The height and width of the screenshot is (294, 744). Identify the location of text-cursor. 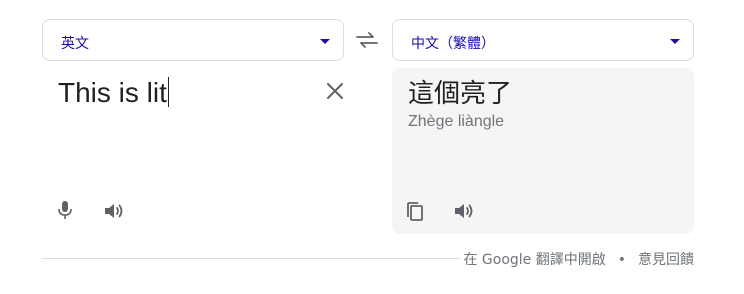
(168, 92).